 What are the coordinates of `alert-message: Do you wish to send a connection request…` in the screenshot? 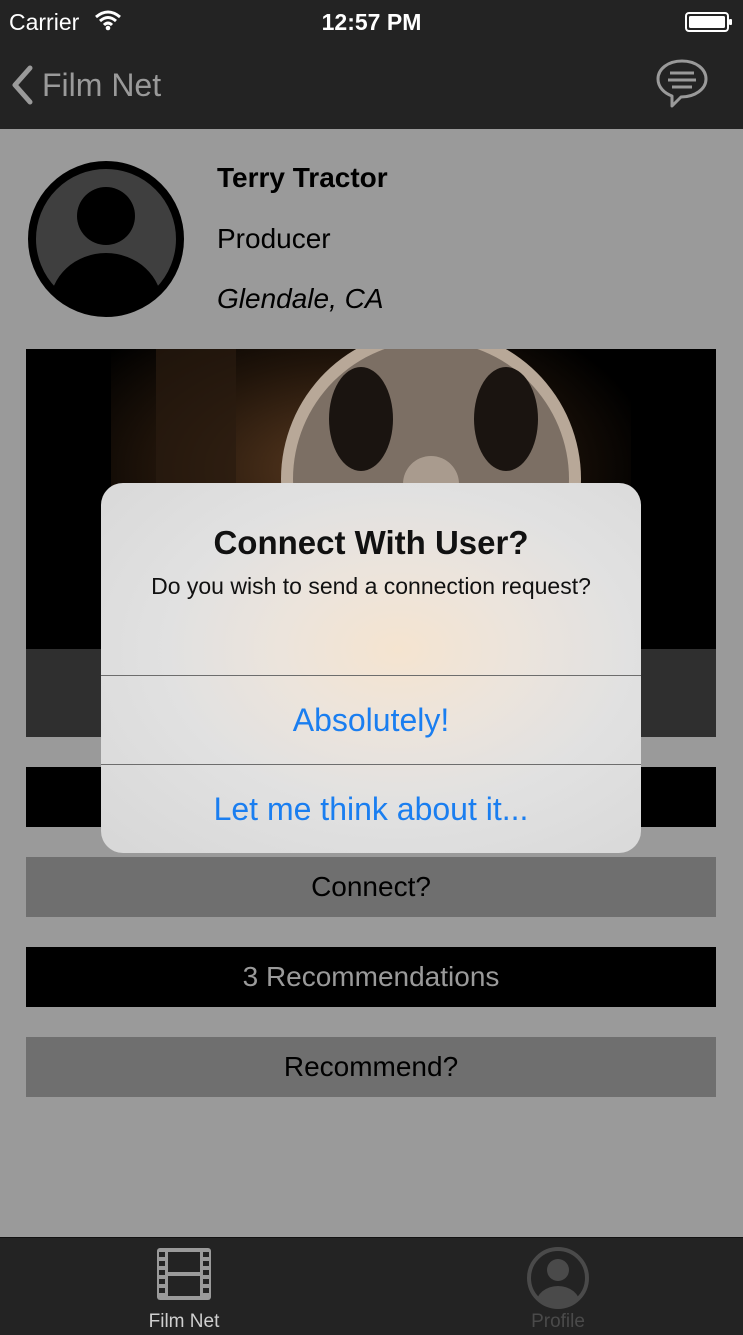 It's located at (371, 586).